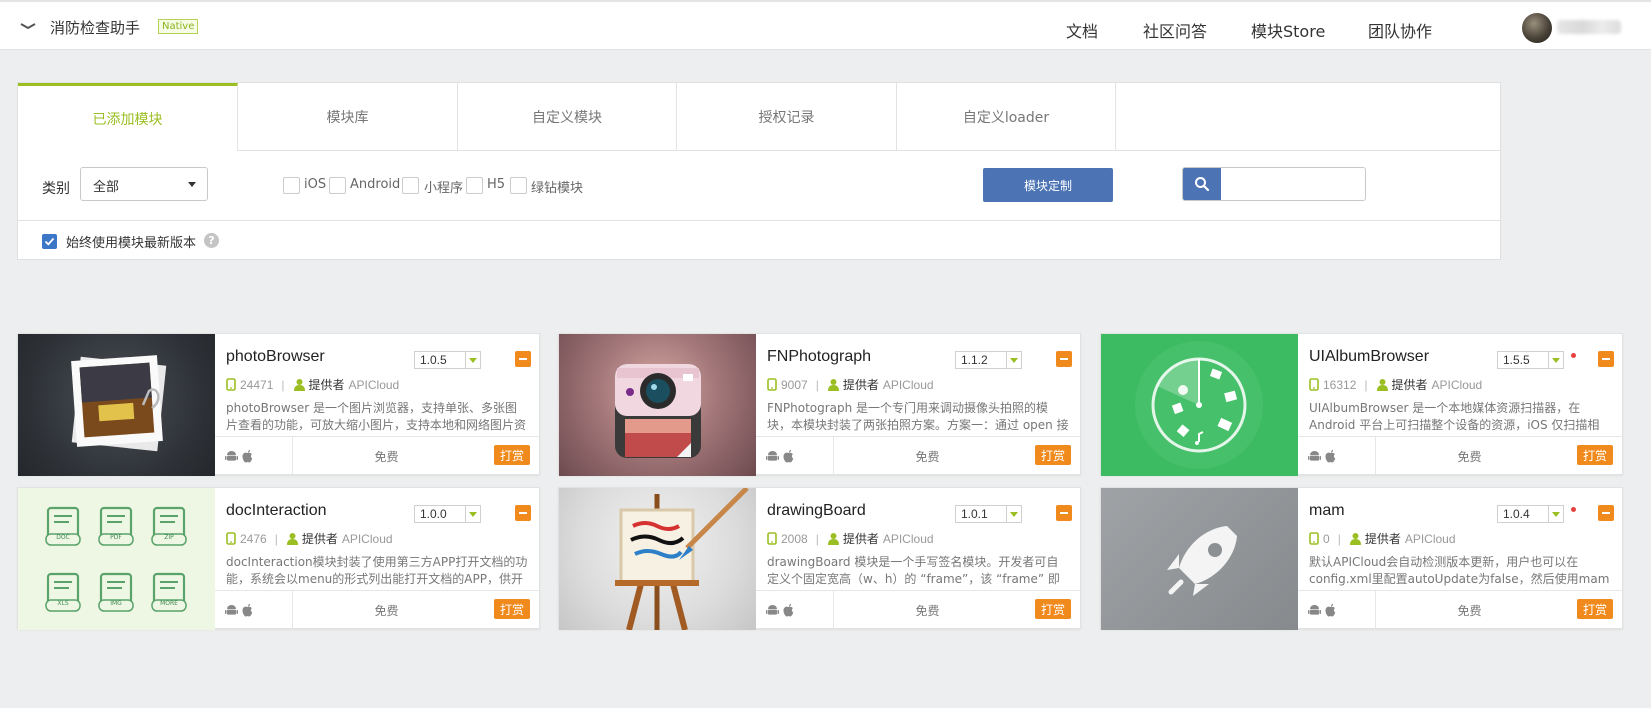 The height and width of the screenshot is (708, 1651). Describe the element at coordinates (974, 514) in the screenshot. I see `version-value: 1.0.1` at that location.